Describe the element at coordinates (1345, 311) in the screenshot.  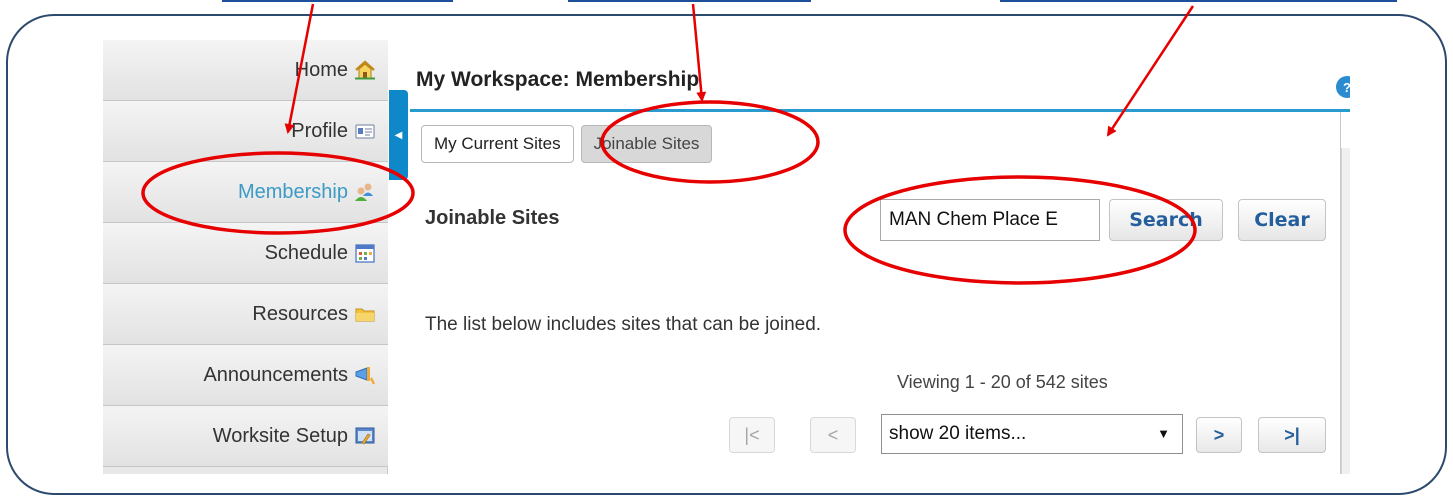
I see `scrollbar` at that location.